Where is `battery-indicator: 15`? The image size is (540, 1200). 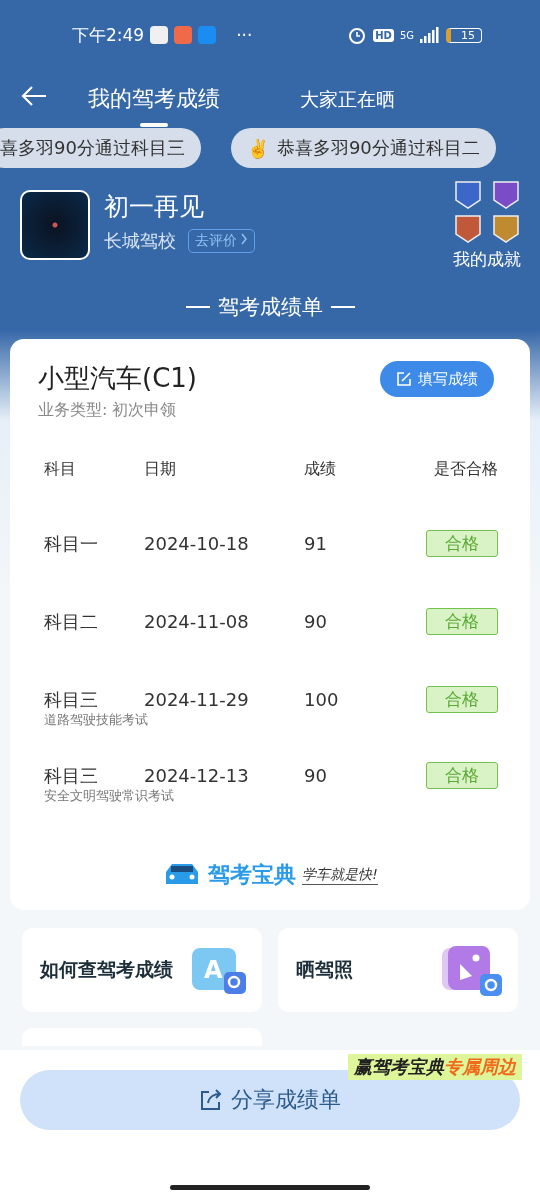
battery-indicator: 15 is located at coordinates (464, 35).